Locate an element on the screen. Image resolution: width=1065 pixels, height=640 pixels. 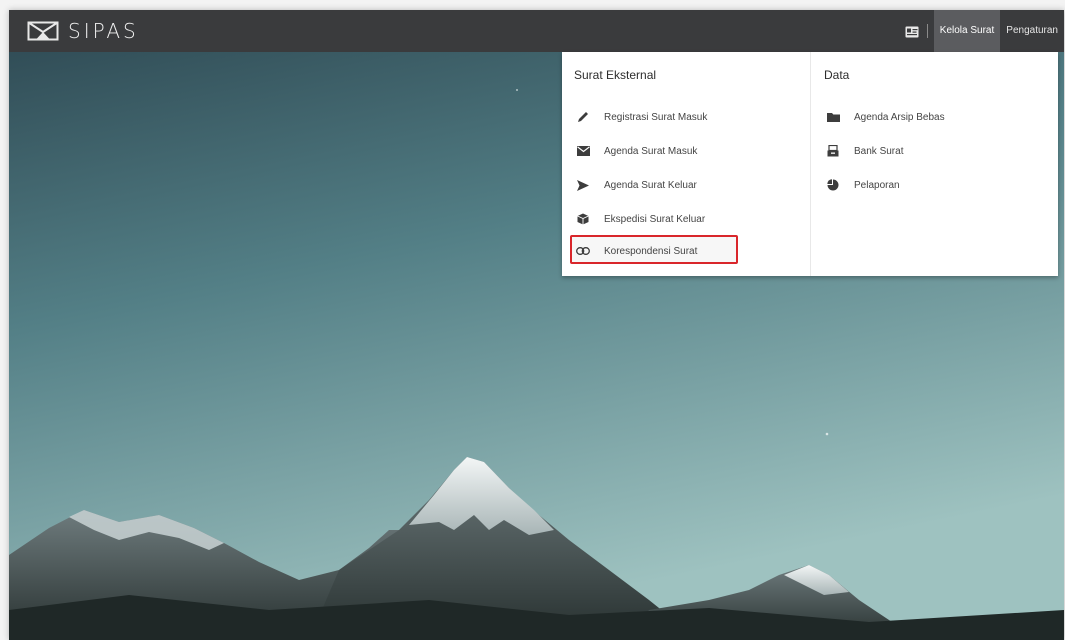
menu-item-label: Agenda Surat Keluar is located at coordinates (650, 185).